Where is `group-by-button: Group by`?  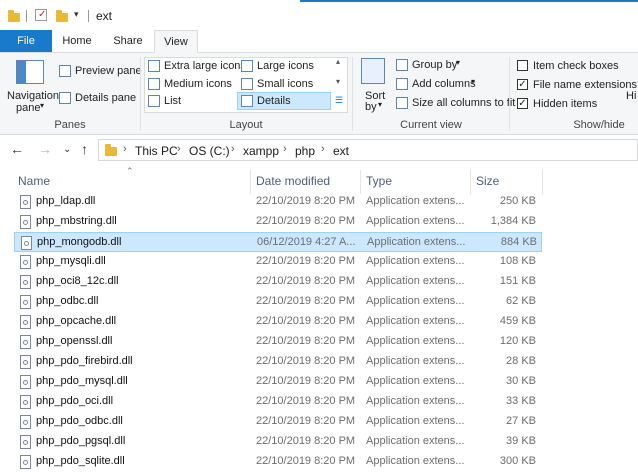 group-by-button: Group by is located at coordinates (434, 65).